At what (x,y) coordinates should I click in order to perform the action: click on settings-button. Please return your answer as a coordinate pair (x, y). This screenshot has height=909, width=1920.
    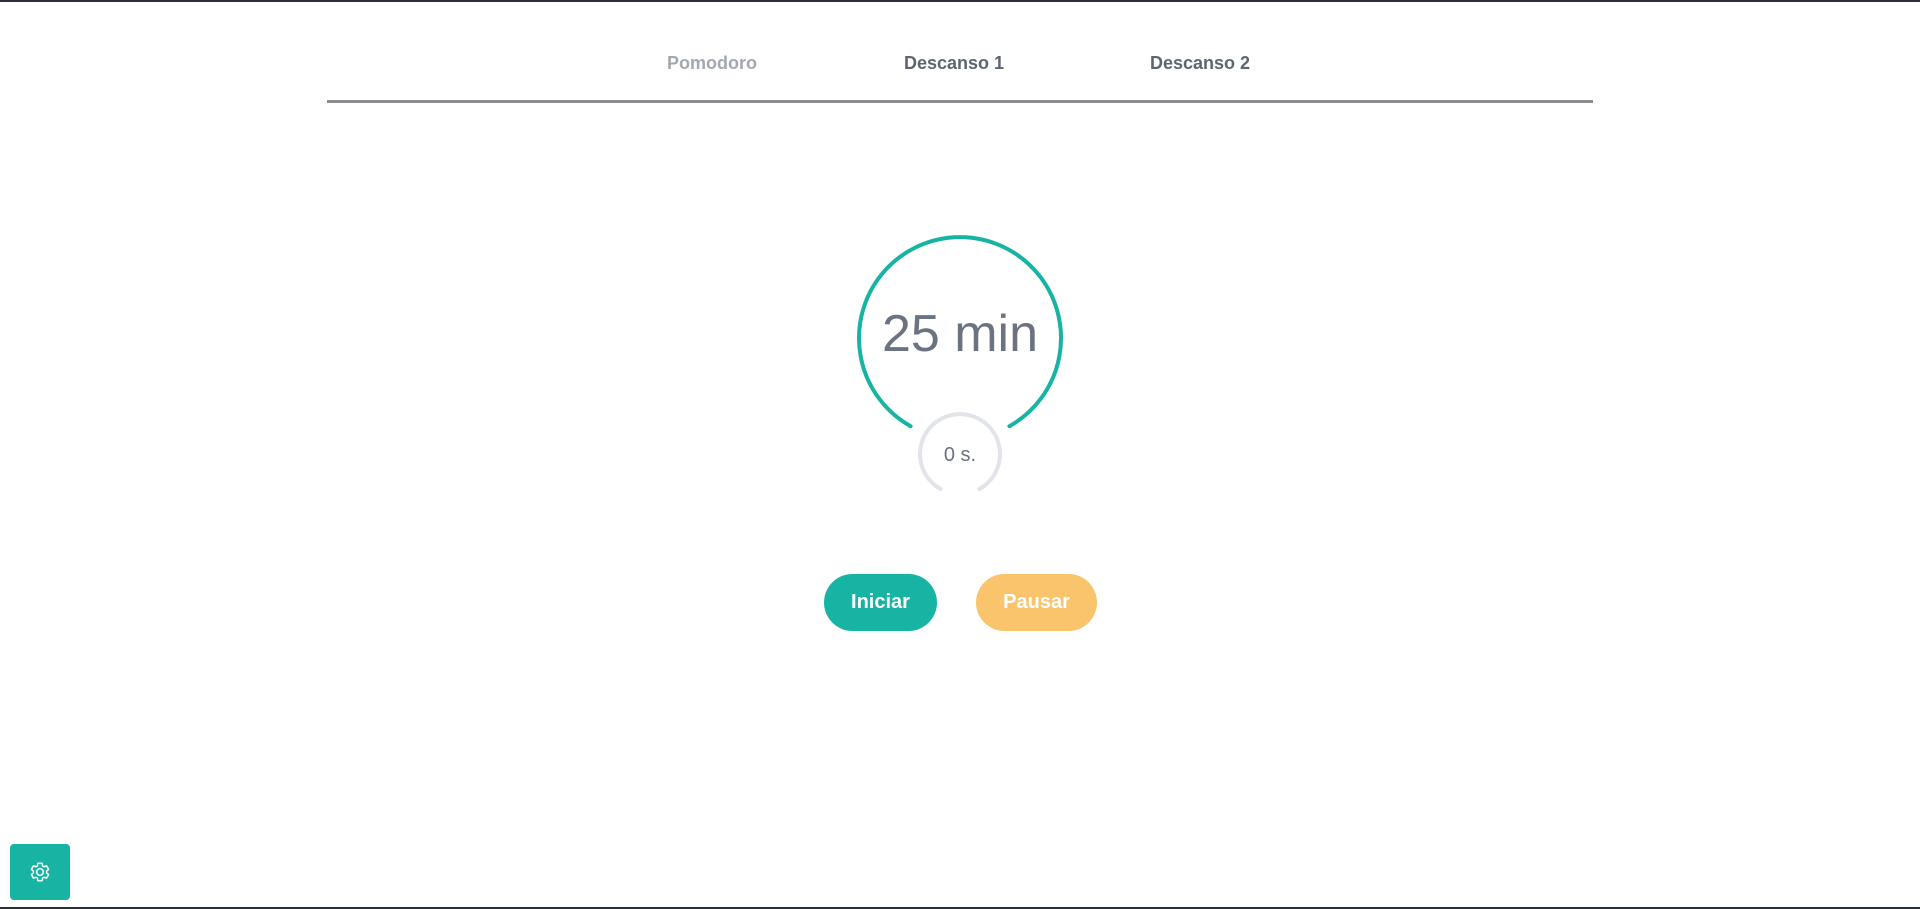
    Looking at the image, I should click on (40, 872).